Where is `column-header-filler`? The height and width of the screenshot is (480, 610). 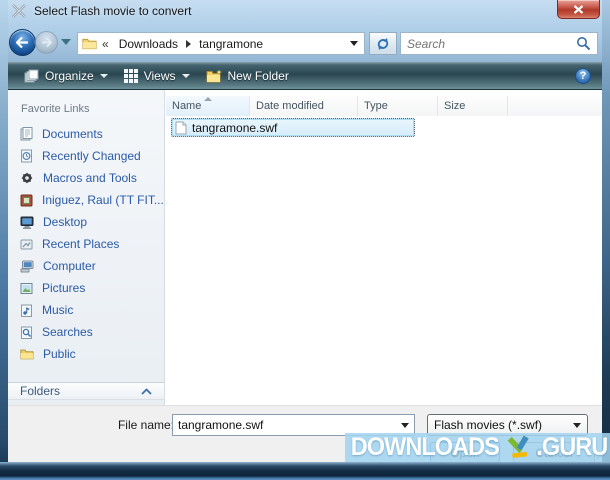 column-header-filler is located at coordinates (555, 106).